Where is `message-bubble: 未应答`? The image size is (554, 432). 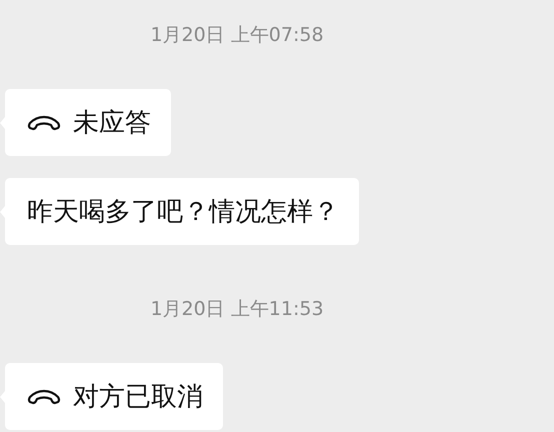
message-bubble: 未应答 is located at coordinates (88, 122).